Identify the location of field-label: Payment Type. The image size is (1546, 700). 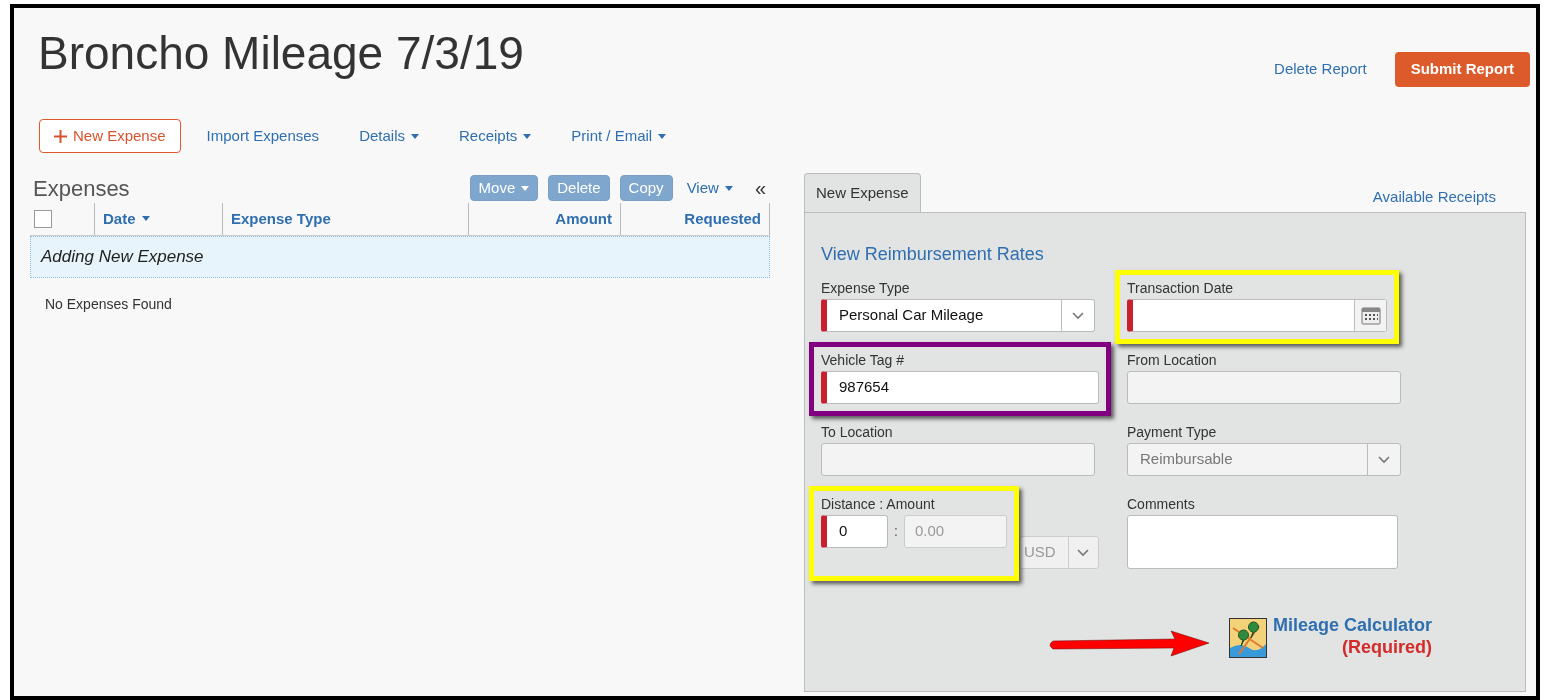
(1172, 432).